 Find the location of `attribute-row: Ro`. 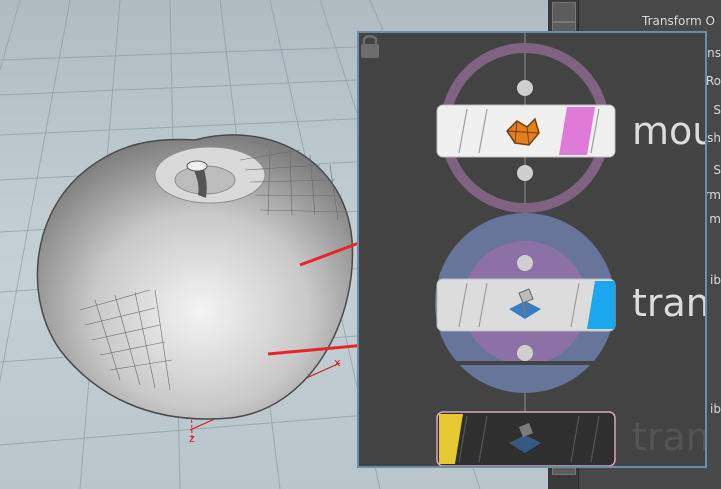

attribute-row: Ro is located at coordinates (713, 81).